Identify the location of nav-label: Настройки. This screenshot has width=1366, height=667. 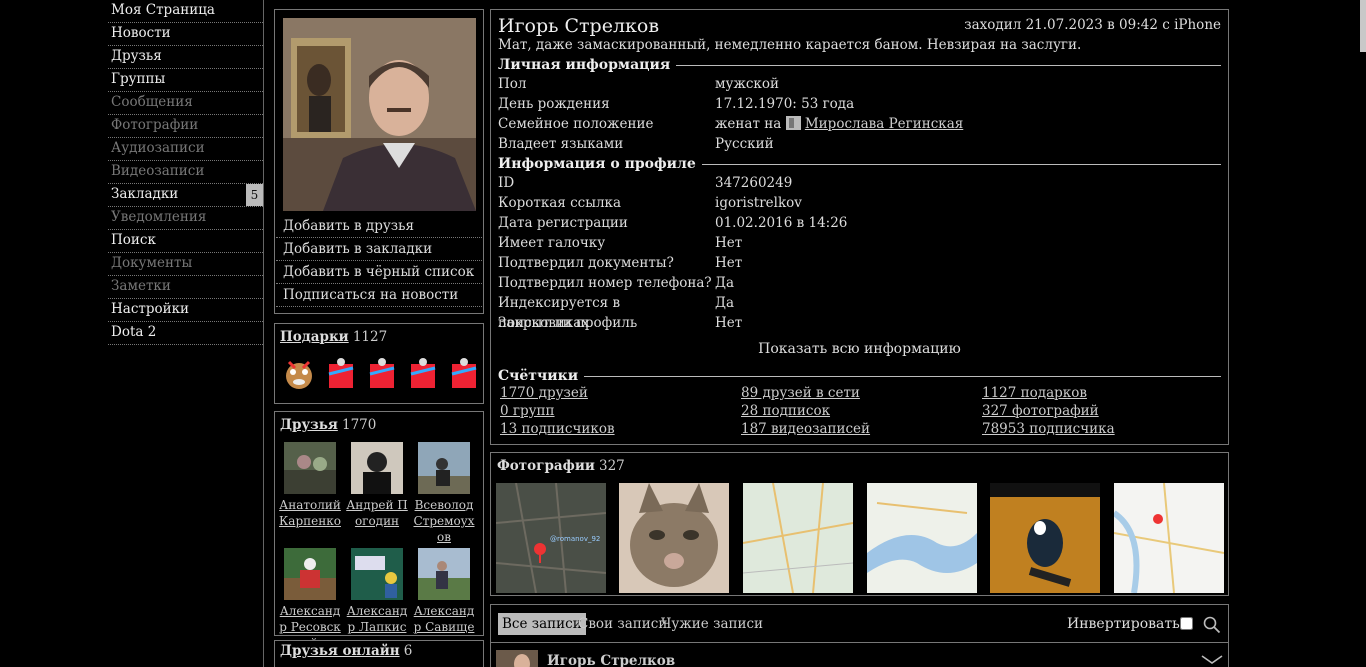
(150, 309).